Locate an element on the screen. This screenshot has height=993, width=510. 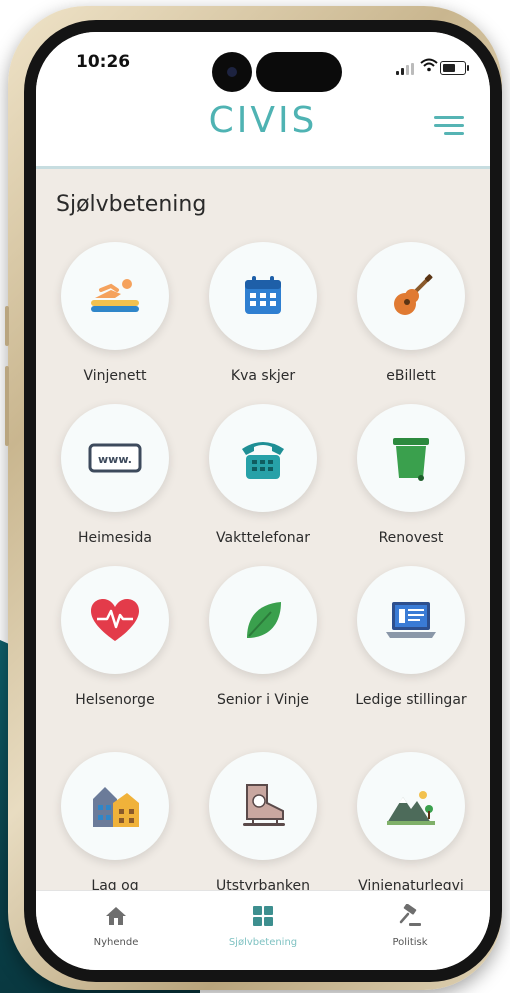
front-camera is located at coordinates (232, 72).